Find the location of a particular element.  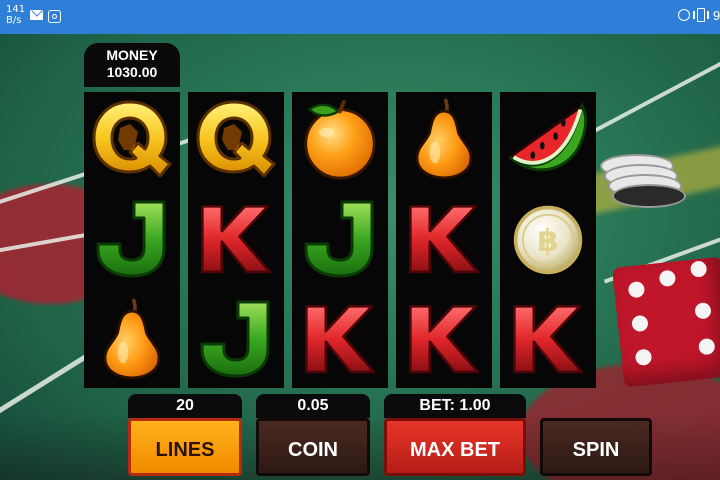

bitcoin-coin-symbol is located at coordinates (548, 240).